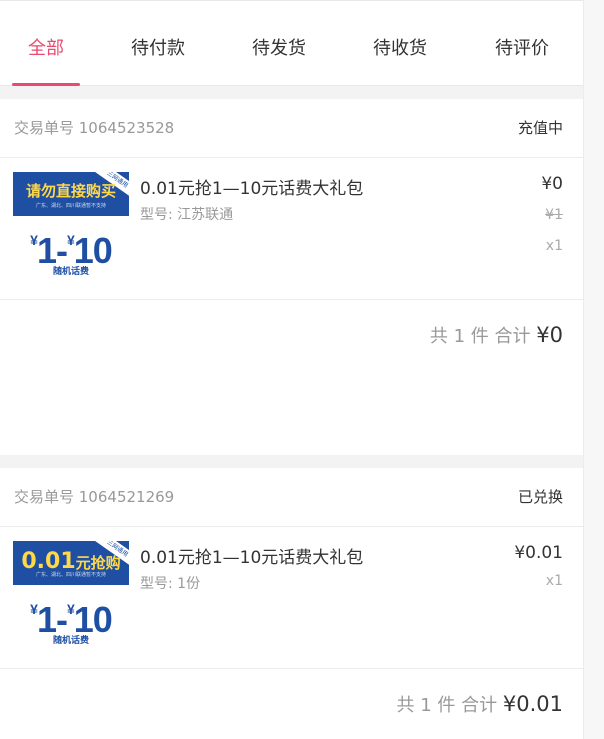 The image size is (604, 739). I want to click on tab-pending-receipt: 待收货, so click(400, 49).